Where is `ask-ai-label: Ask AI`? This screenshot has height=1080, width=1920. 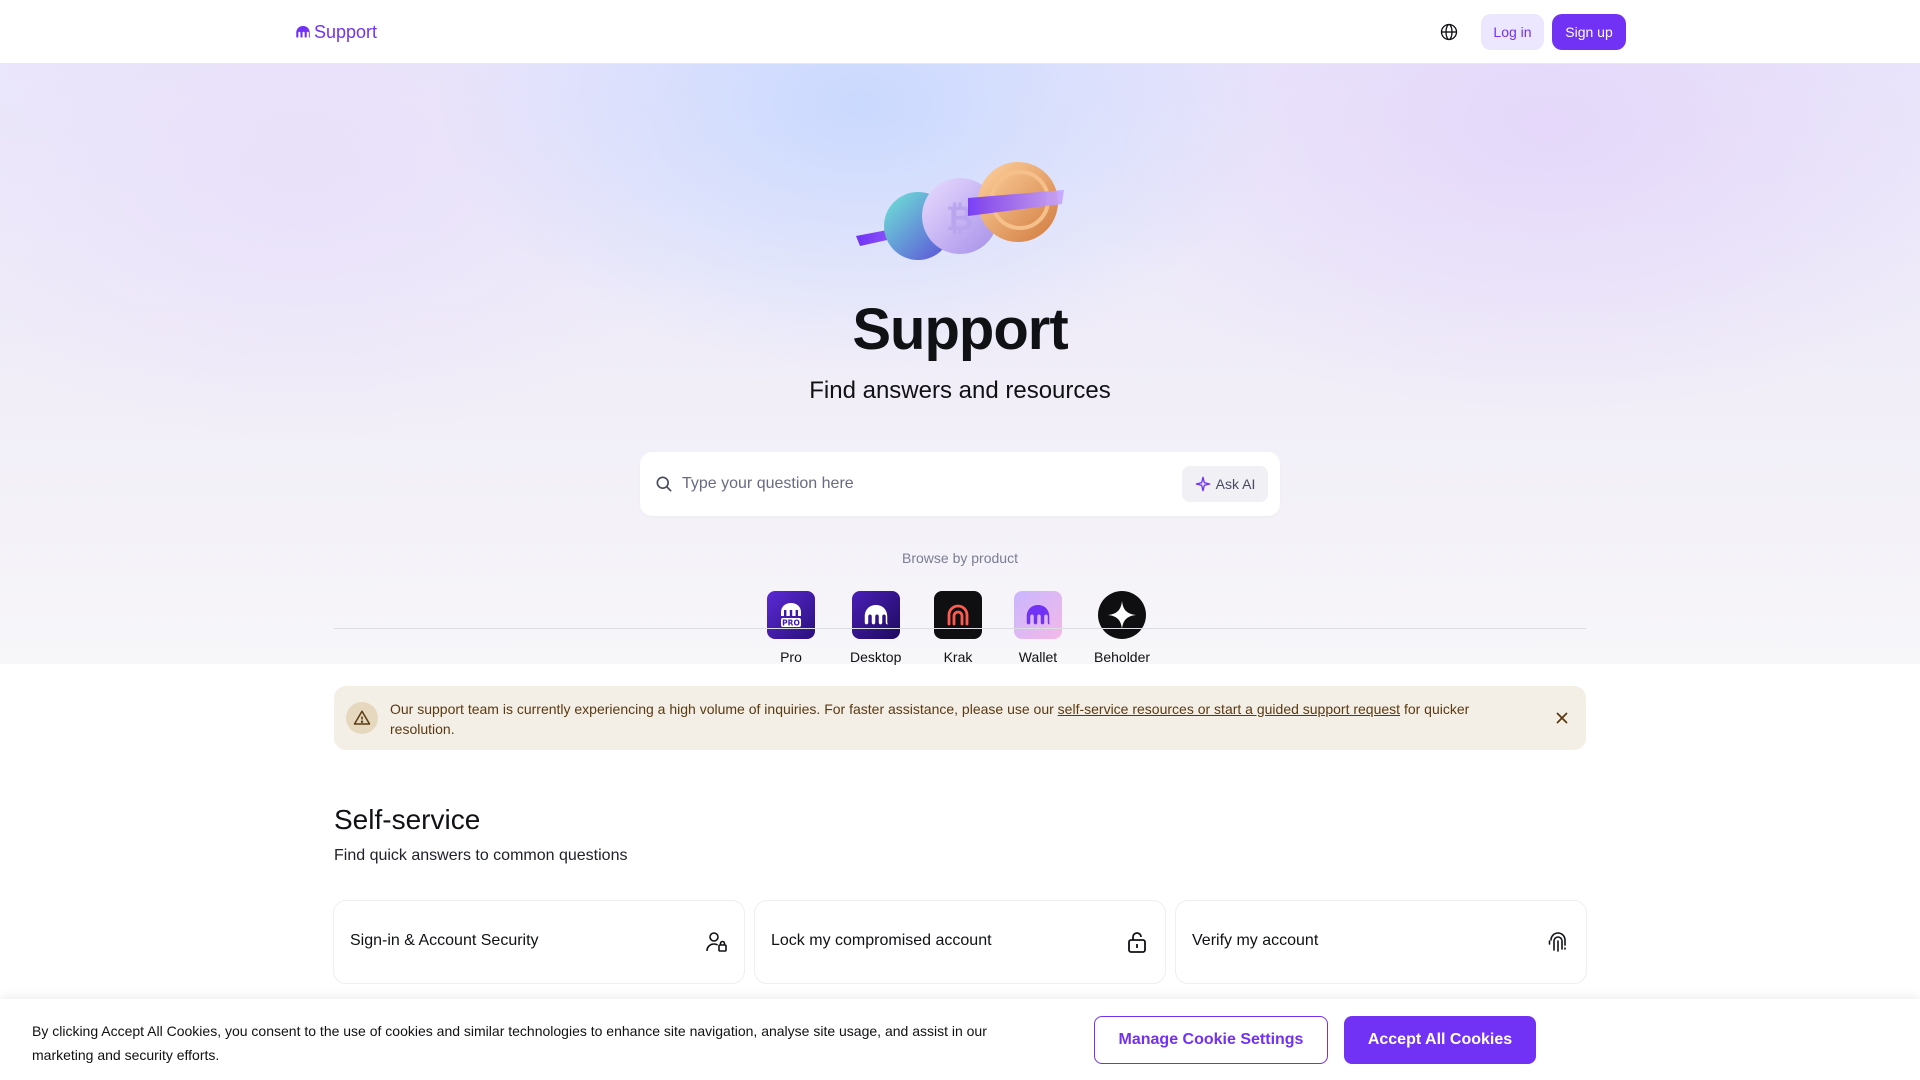 ask-ai-label: Ask AI is located at coordinates (1235, 484).